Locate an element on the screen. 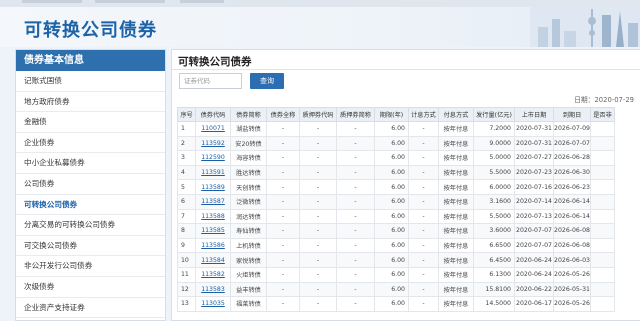 The height and width of the screenshot is (321, 640). bond-code-link: 113586 is located at coordinates (213, 245).